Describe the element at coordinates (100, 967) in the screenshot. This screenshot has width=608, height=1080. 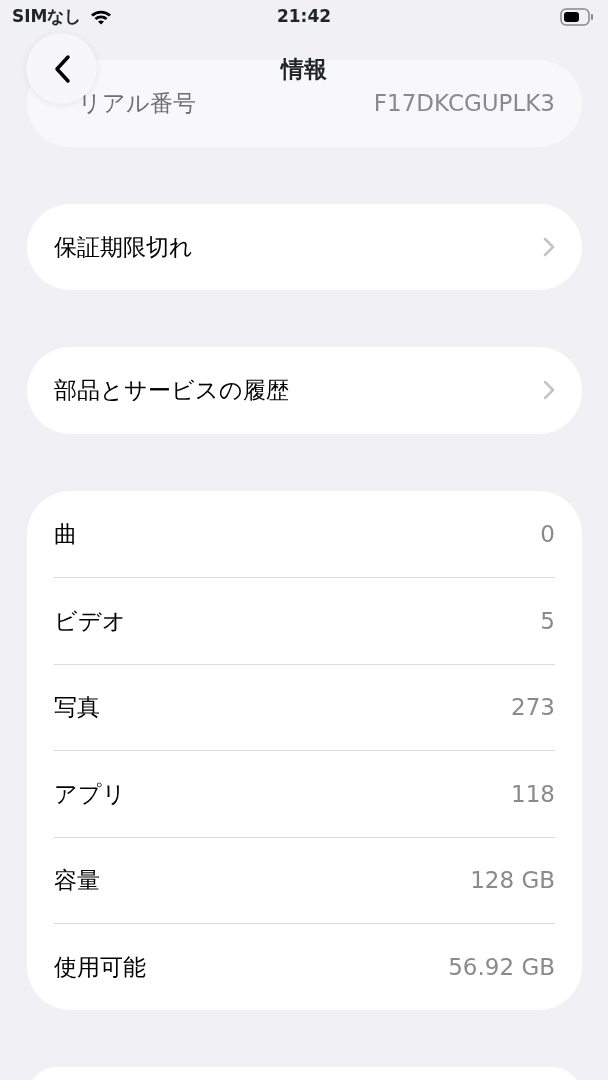
I see `row-label: 使用可能` at that location.